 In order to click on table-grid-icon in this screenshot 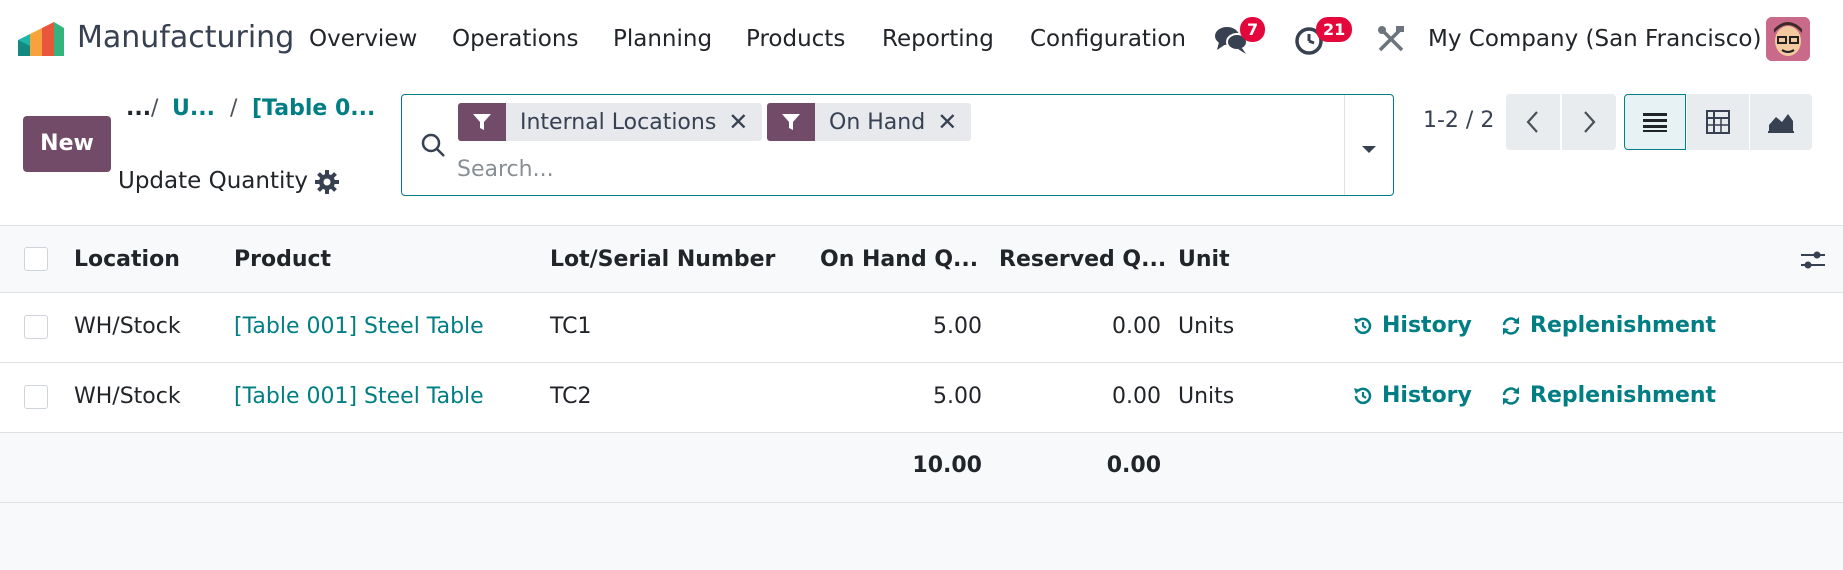, I will do `click(1718, 122)`.